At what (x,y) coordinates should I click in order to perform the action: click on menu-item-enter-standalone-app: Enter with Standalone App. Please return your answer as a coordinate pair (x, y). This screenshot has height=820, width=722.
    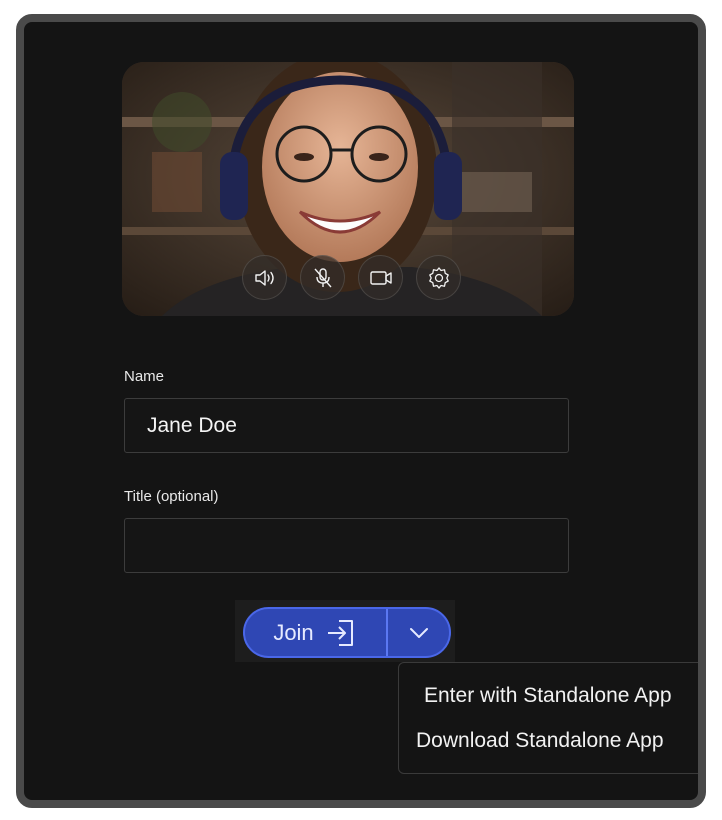
    Looking at the image, I should click on (548, 696).